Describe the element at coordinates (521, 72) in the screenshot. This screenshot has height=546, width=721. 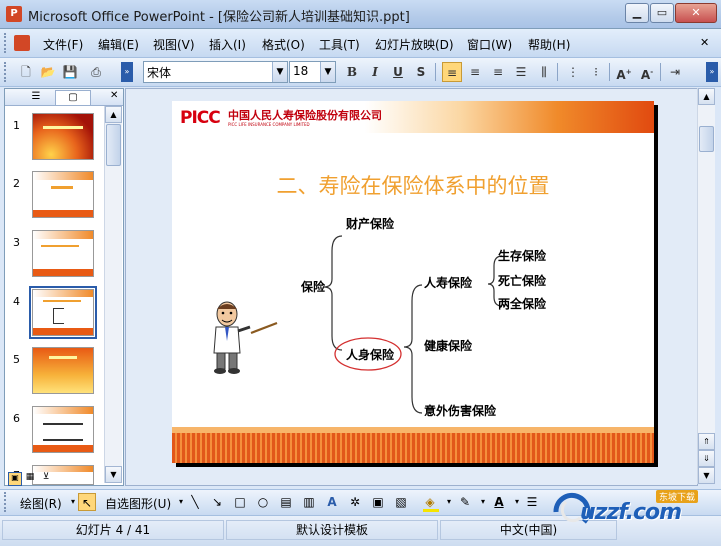
I see `distribute-icon: ☰` at that location.